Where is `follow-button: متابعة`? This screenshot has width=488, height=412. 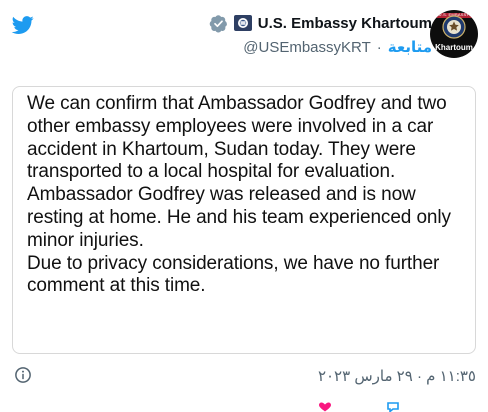
follow-button: متابعة is located at coordinates (410, 47).